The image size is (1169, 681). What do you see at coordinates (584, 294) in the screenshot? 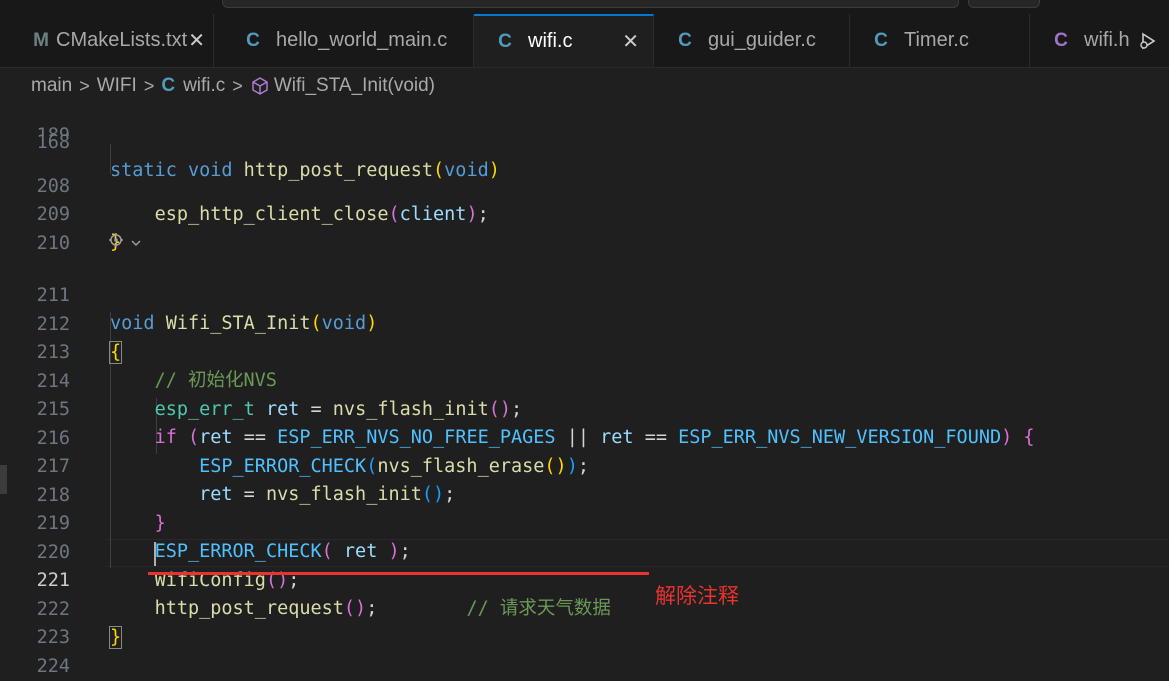
I see `code-line: 211 void Wifi_STA_Init(void)` at bounding box center [584, 294].